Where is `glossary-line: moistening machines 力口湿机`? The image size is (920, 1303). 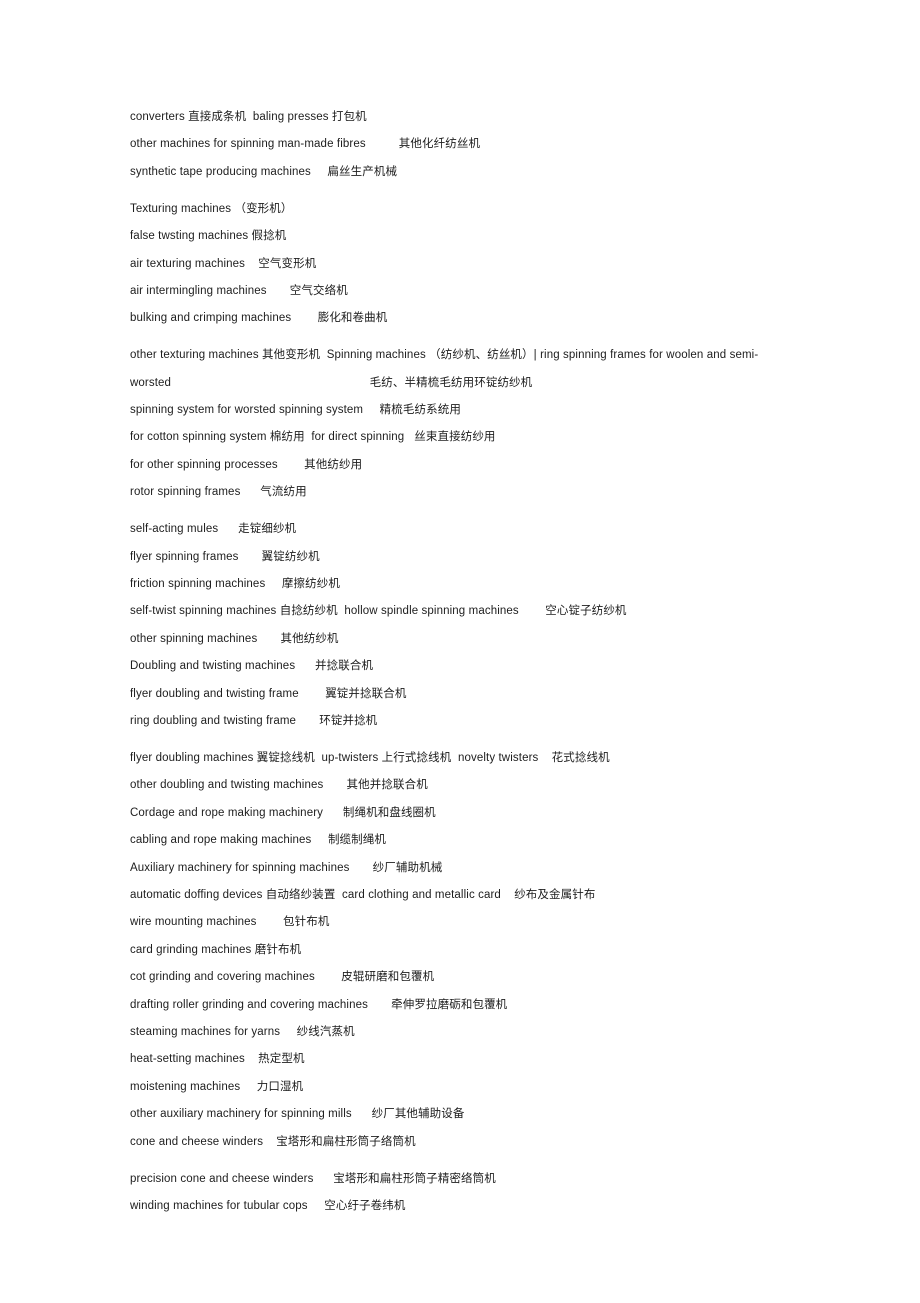
glossary-line: moistening machines 力口湿机 is located at coordinates (217, 1086).